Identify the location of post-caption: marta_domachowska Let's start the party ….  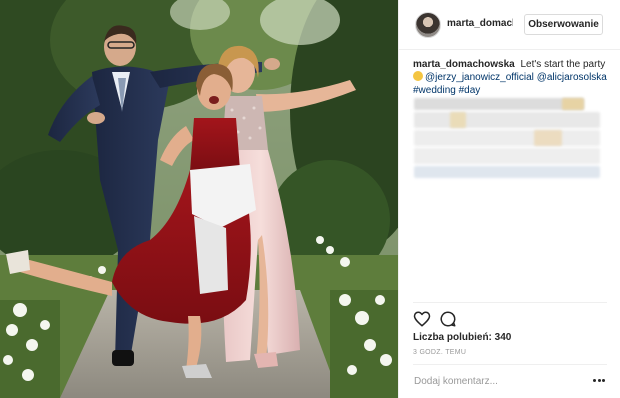
(511, 77).